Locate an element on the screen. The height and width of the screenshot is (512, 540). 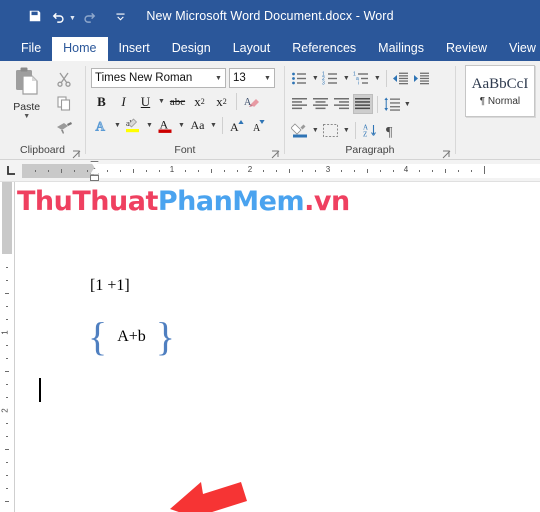
ribbon-group-styles: AaBbCcI ¶ Normal is located at coordinates (498, 110).